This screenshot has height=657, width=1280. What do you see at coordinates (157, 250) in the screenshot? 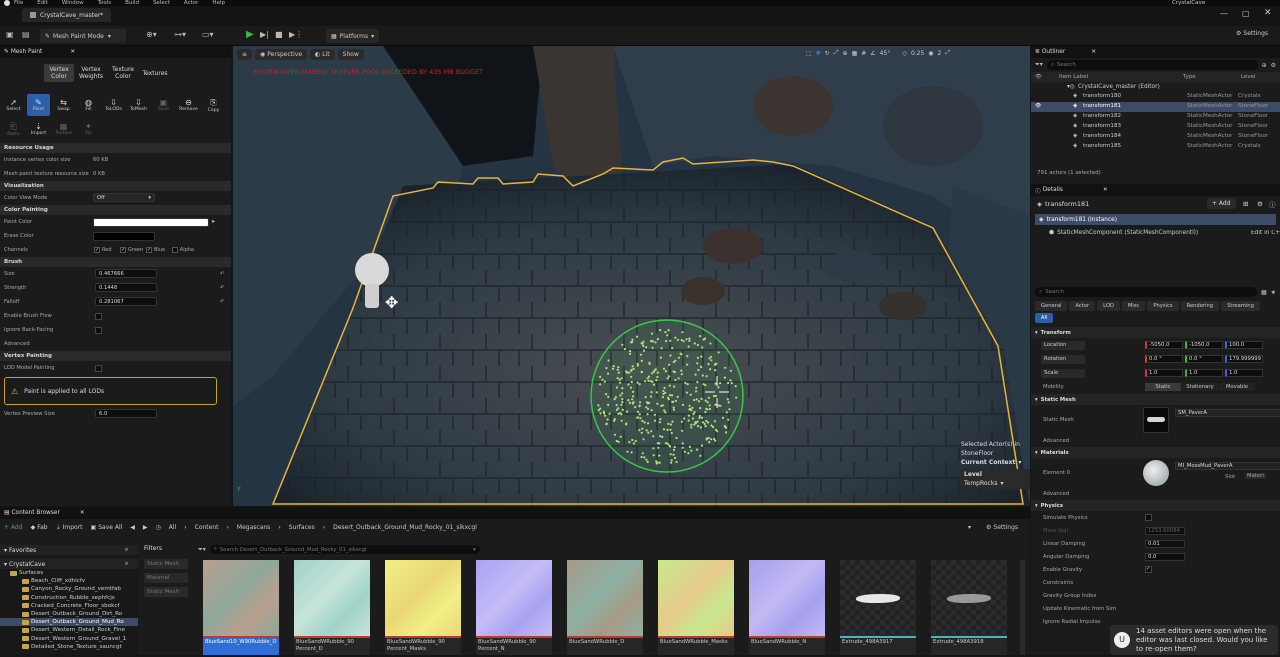
I see `channel-blue: ✓ Blue` at bounding box center [157, 250].